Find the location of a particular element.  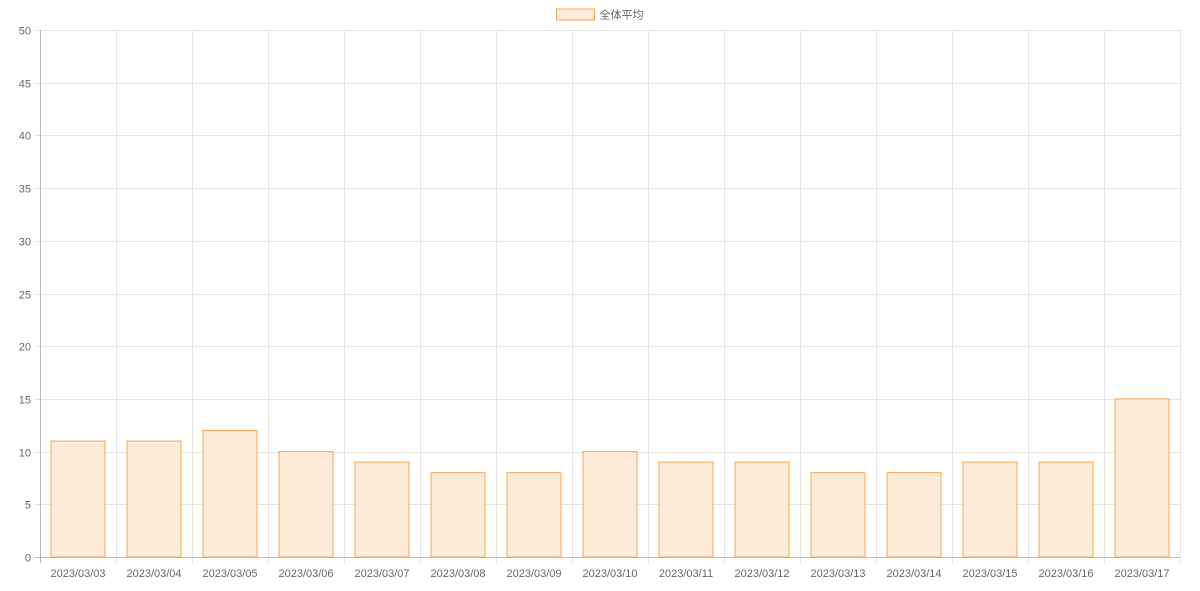

x-tick-label: 2023/03/12 is located at coordinates (761, 574).